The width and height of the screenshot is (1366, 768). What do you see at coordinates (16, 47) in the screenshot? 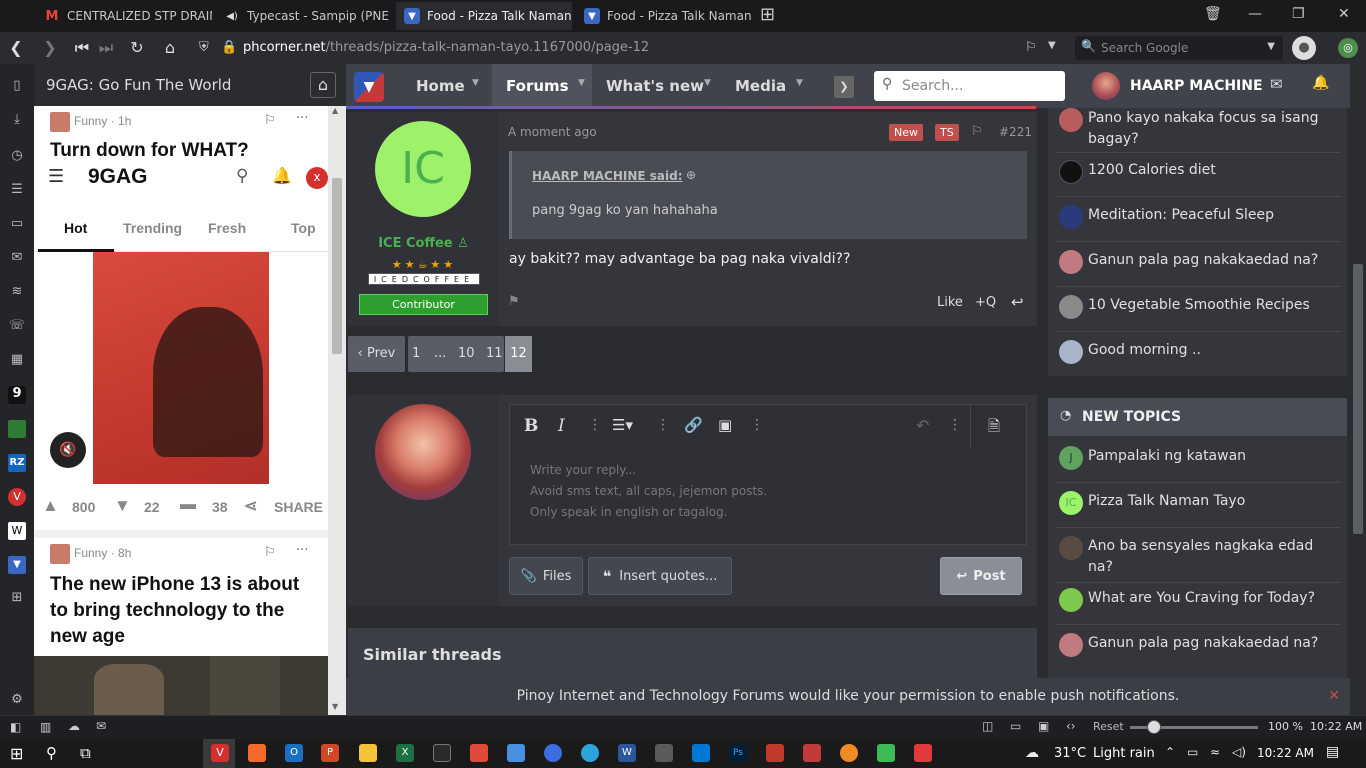
I see `back-icon: ❮` at bounding box center [16, 47].